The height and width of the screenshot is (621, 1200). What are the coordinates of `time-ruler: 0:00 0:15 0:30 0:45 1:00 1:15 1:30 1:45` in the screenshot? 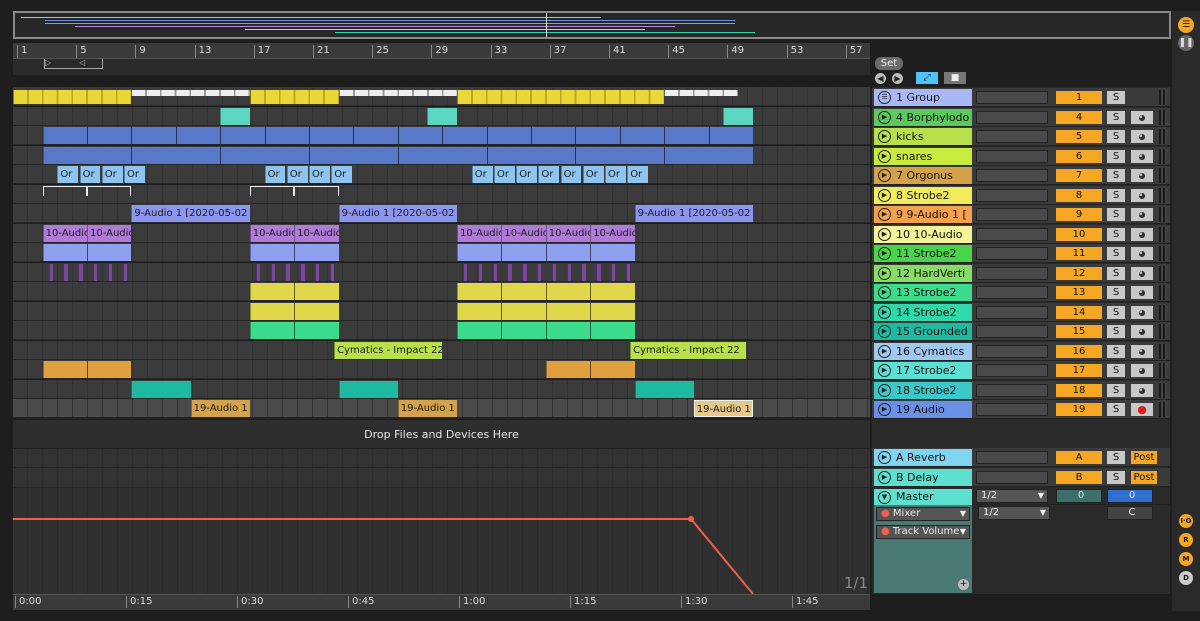 It's located at (441, 602).